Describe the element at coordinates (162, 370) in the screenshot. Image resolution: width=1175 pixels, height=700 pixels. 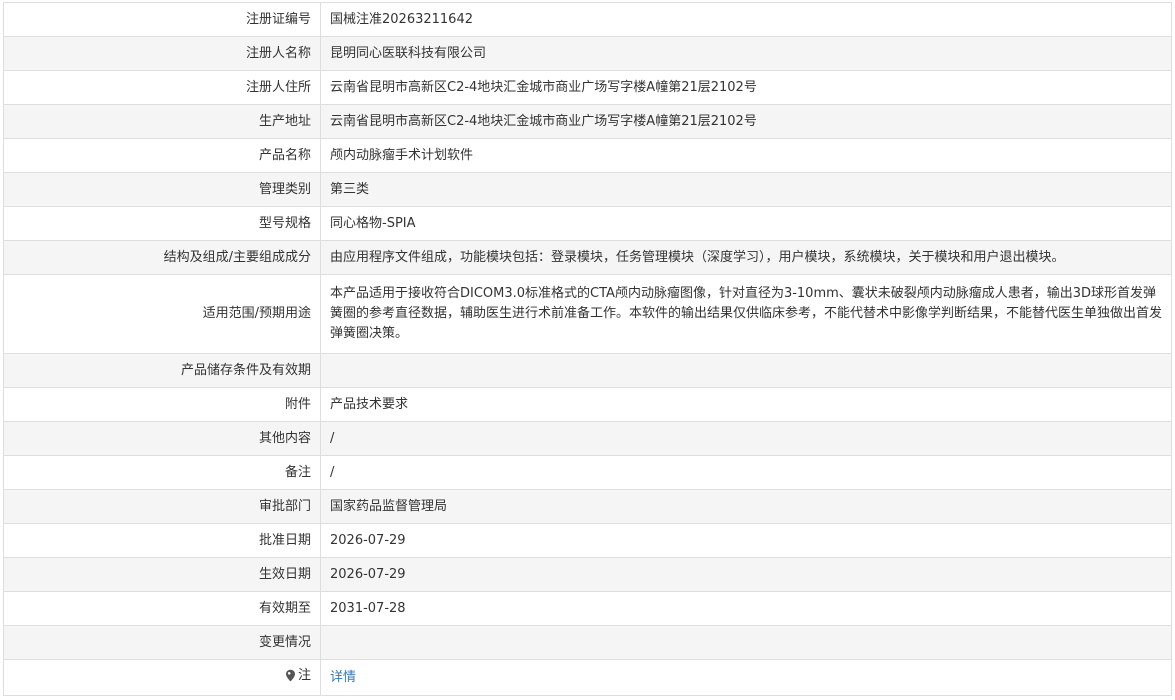
I see `label-storage-conditions: 产品储存条件及有效期` at that location.